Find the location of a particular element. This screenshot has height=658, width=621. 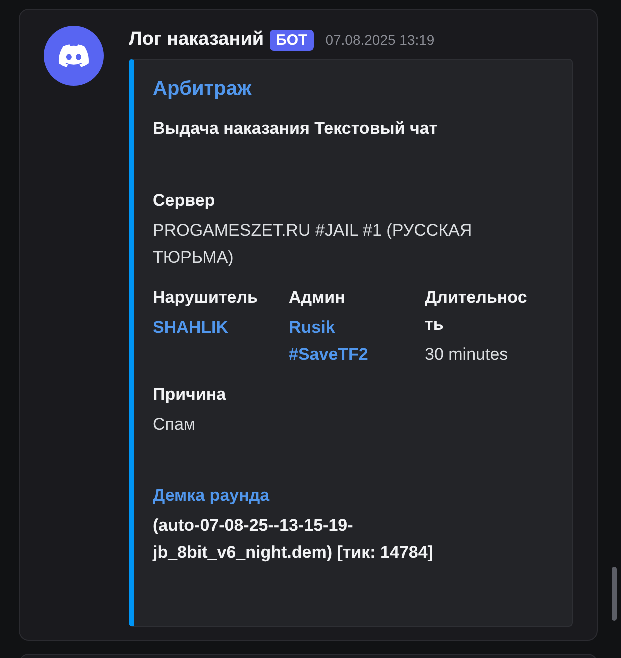

field-value: Спам is located at coordinates (175, 425).